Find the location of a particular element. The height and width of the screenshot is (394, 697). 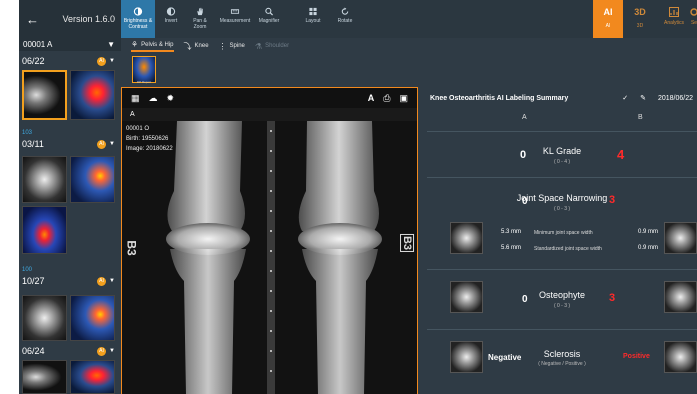

study-date: 10/27 is located at coordinates (33, 281).